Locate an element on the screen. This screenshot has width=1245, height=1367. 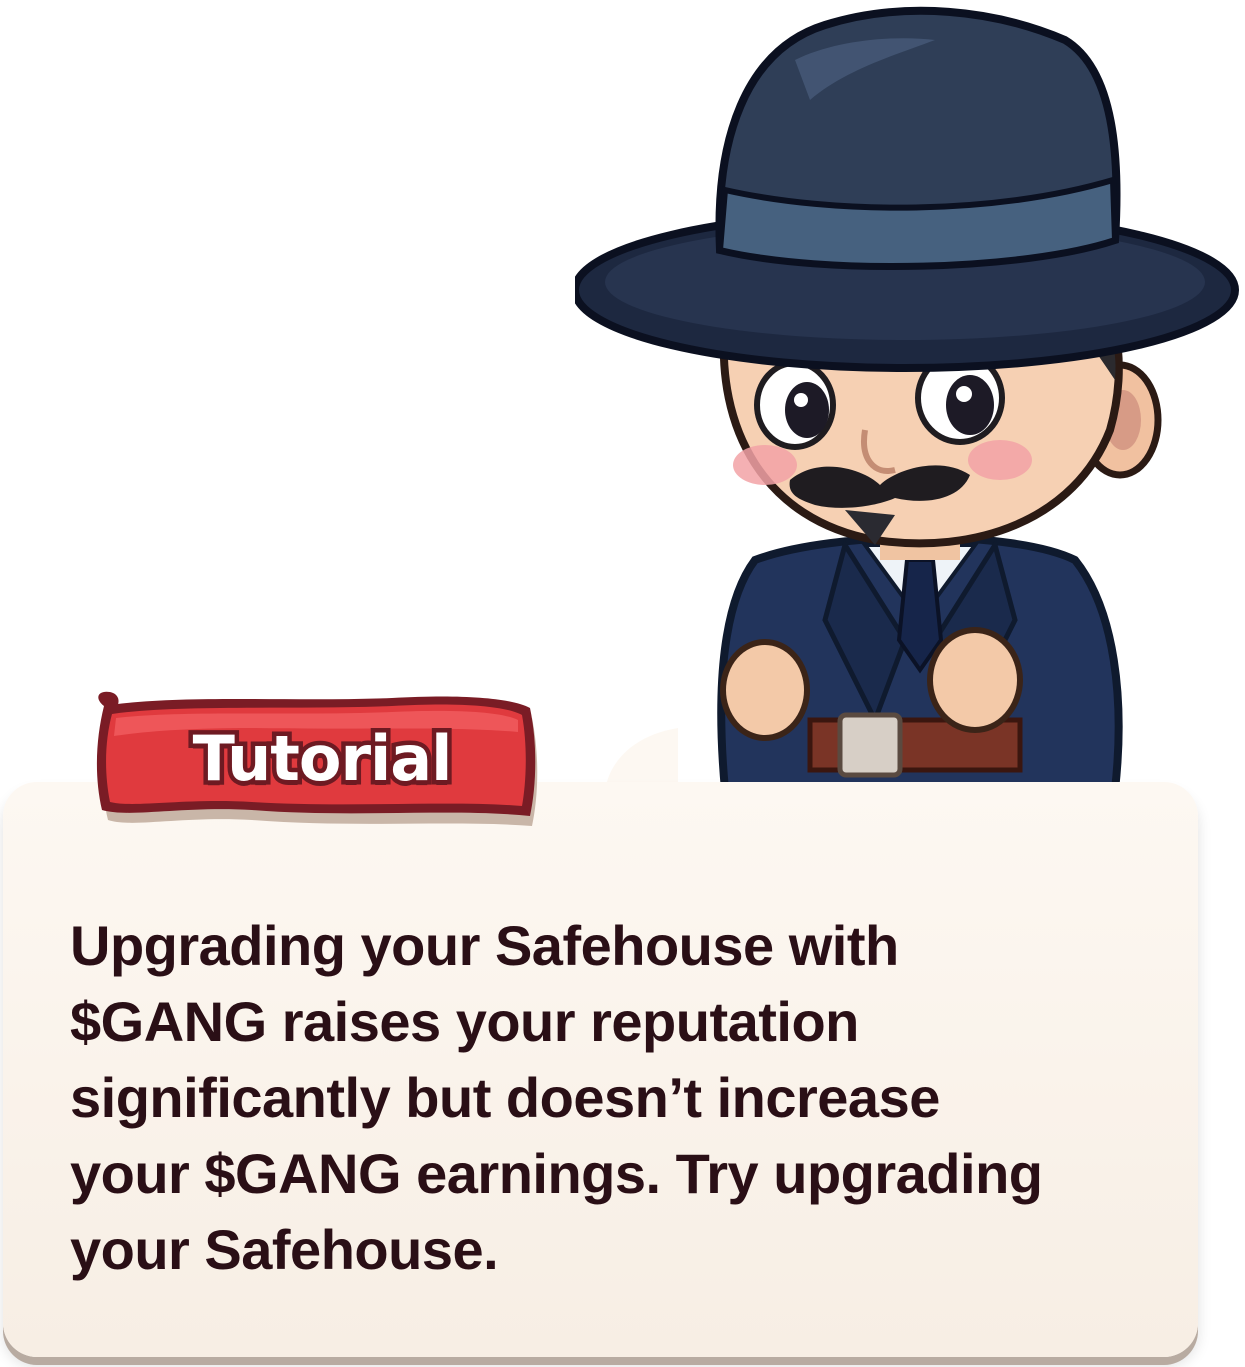
tutorial-title: Tutorial is located at coordinates (322, 758).